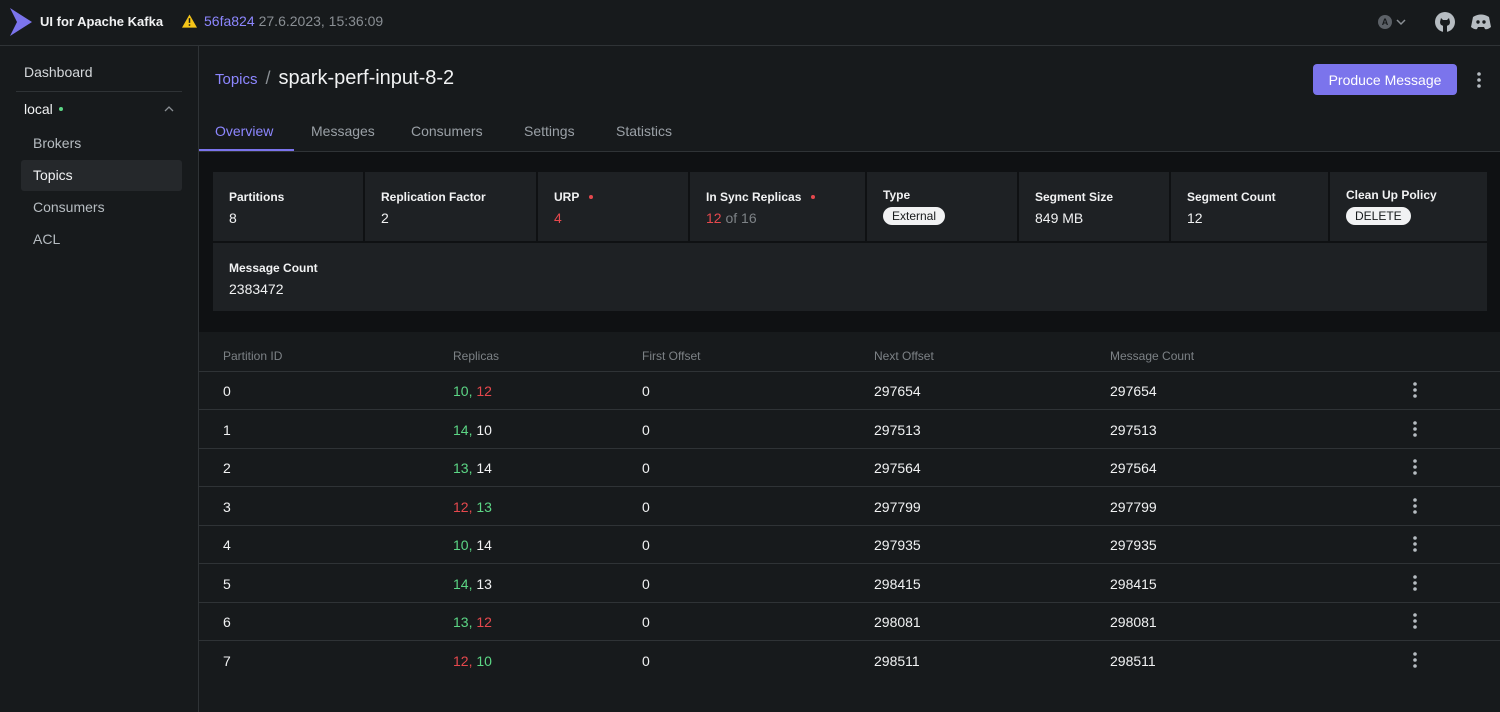  Describe the element at coordinates (101, 143) in the screenshot. I see `sidebar-item-brokers: Brokers` at that location.